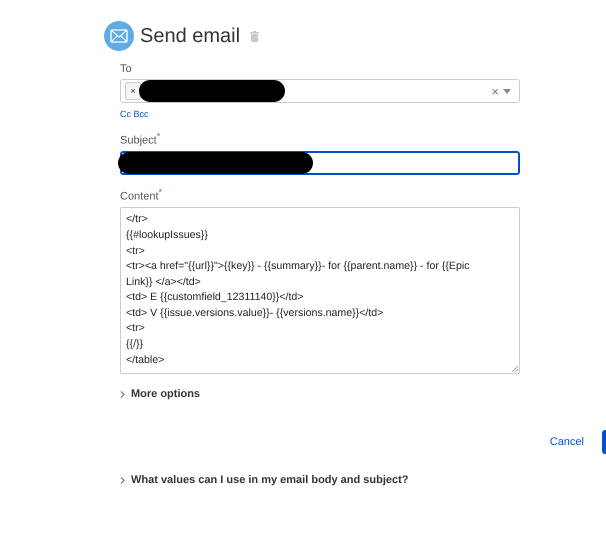 The image size is (606, 553). Describe the element at coordinates (190, 36) in the screenshot. I see `action-title: Send email` at that location.